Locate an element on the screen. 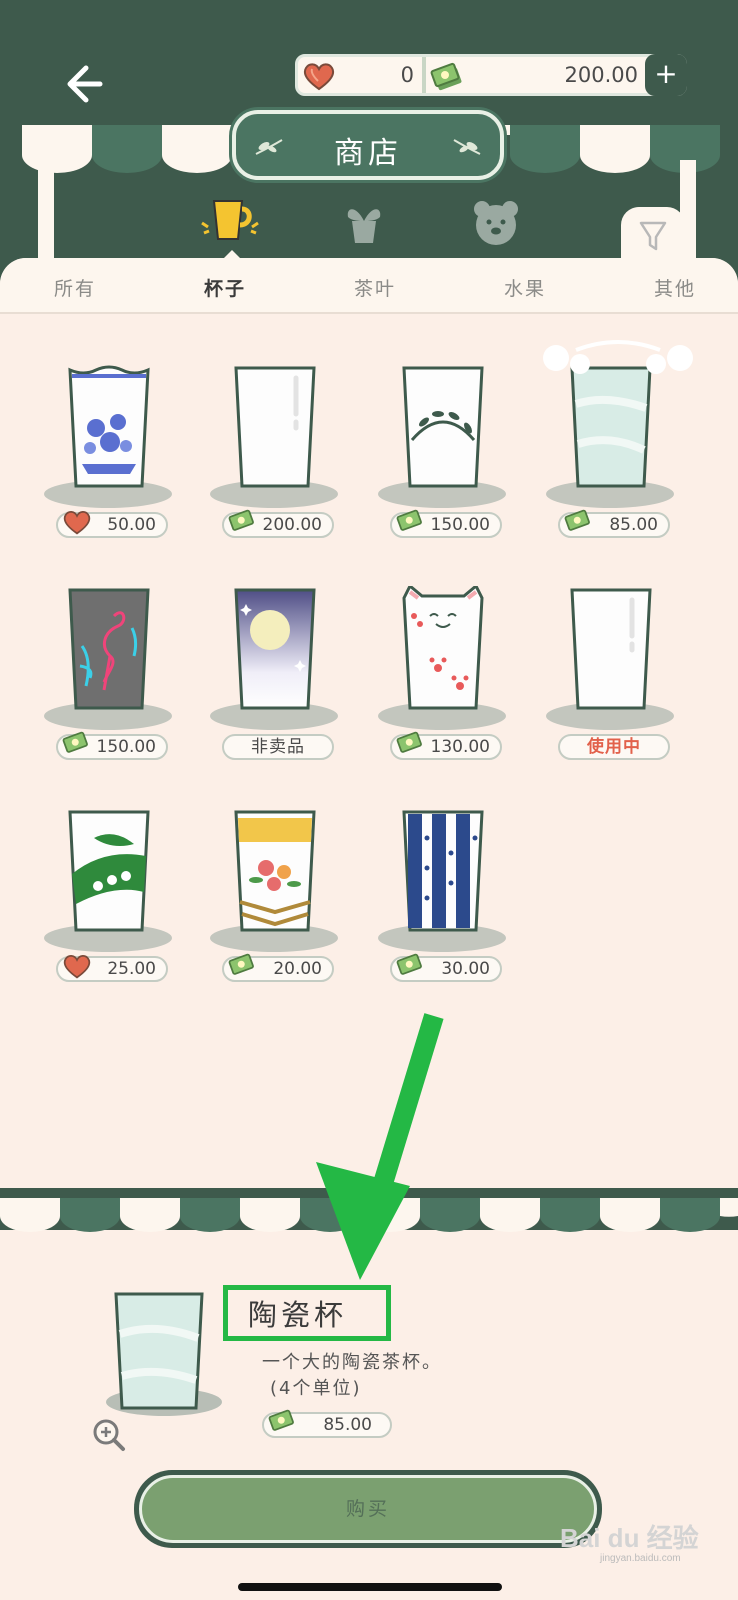 The image size is (738, 1600). tab-tea: 茶叶 is located at coordinates (375, 287).